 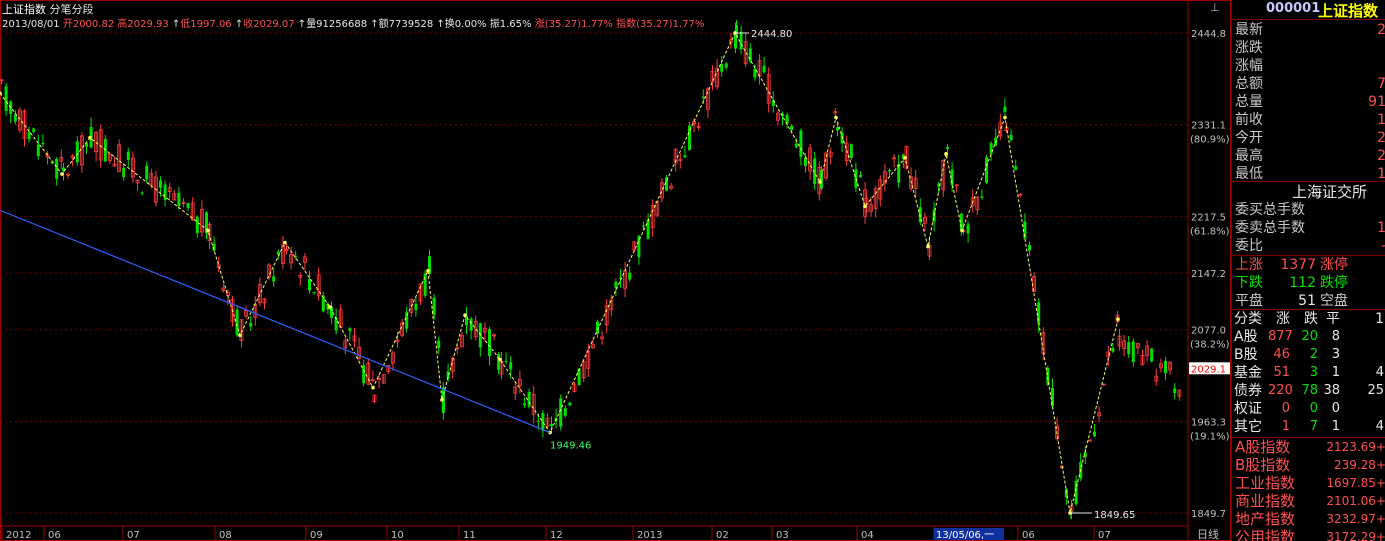 What do you see at coordinates (1293, 8) in the screenshot?
I see `security-code: 000001` at bounding box center [1293, 8].